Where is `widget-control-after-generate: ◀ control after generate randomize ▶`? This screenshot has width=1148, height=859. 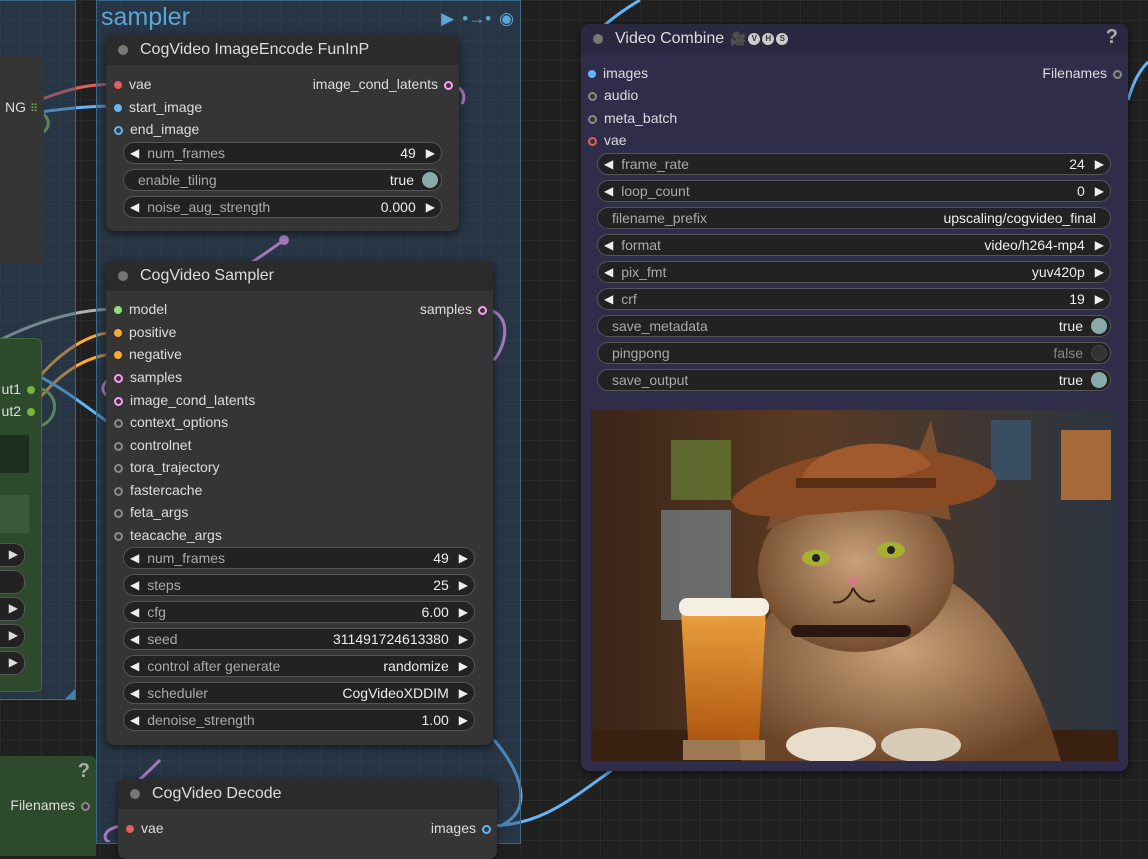
widget-control-after-generate: ◀ control after generate randomize ▶ is located at coordinates (299, 666).